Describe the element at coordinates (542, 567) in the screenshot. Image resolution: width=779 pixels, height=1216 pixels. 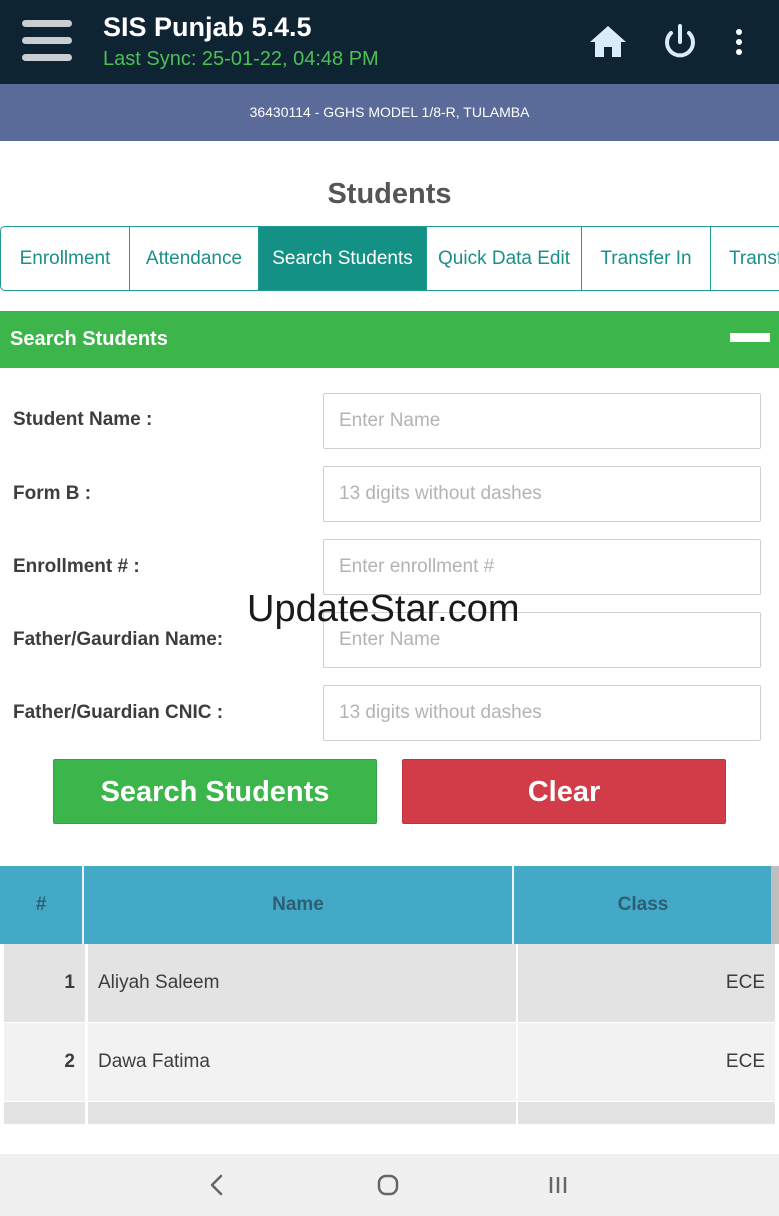
I see `enrollment-input` at that location.